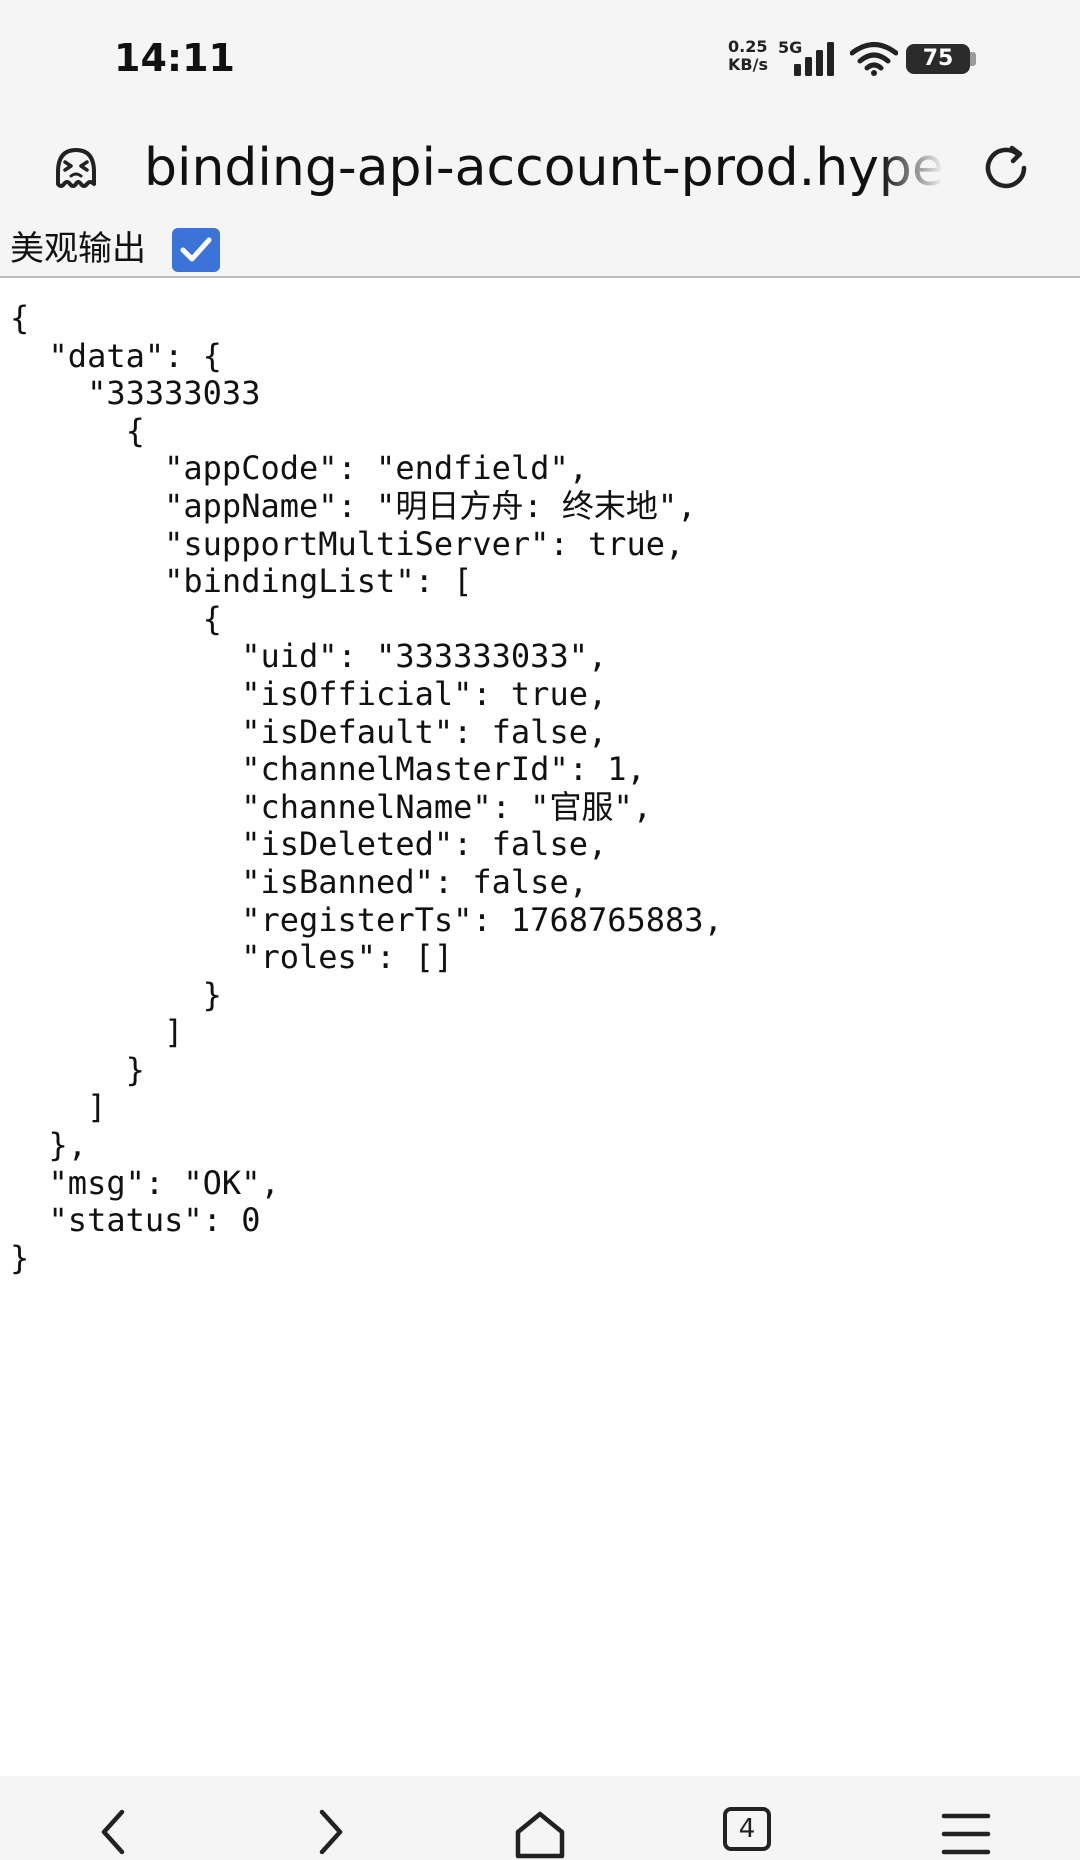 This screenshot has width=1080, height=1860. I want to click on json-line: "isDeleted": false,, so click(309, 844).